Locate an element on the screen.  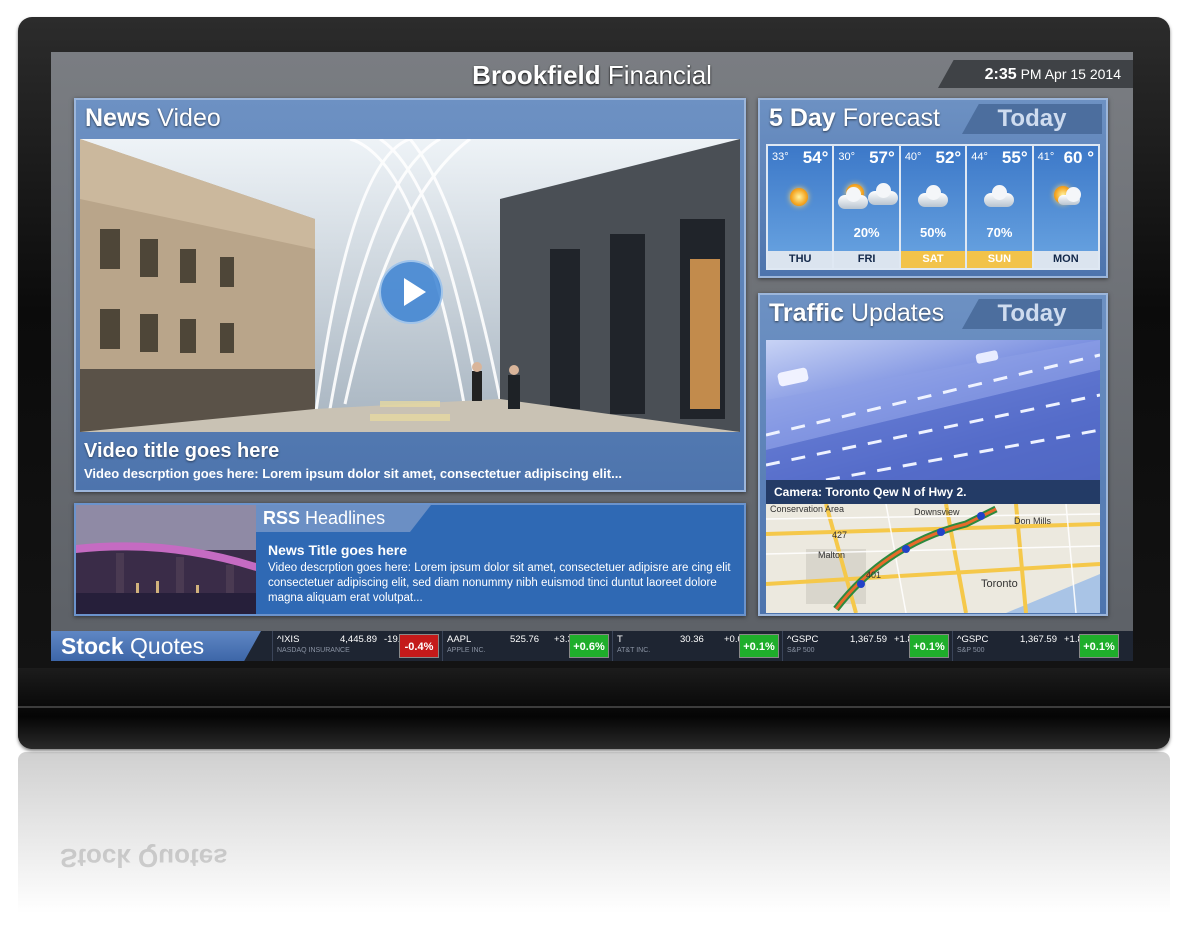
day-precip: 50% is located at coordinates (933, 232).